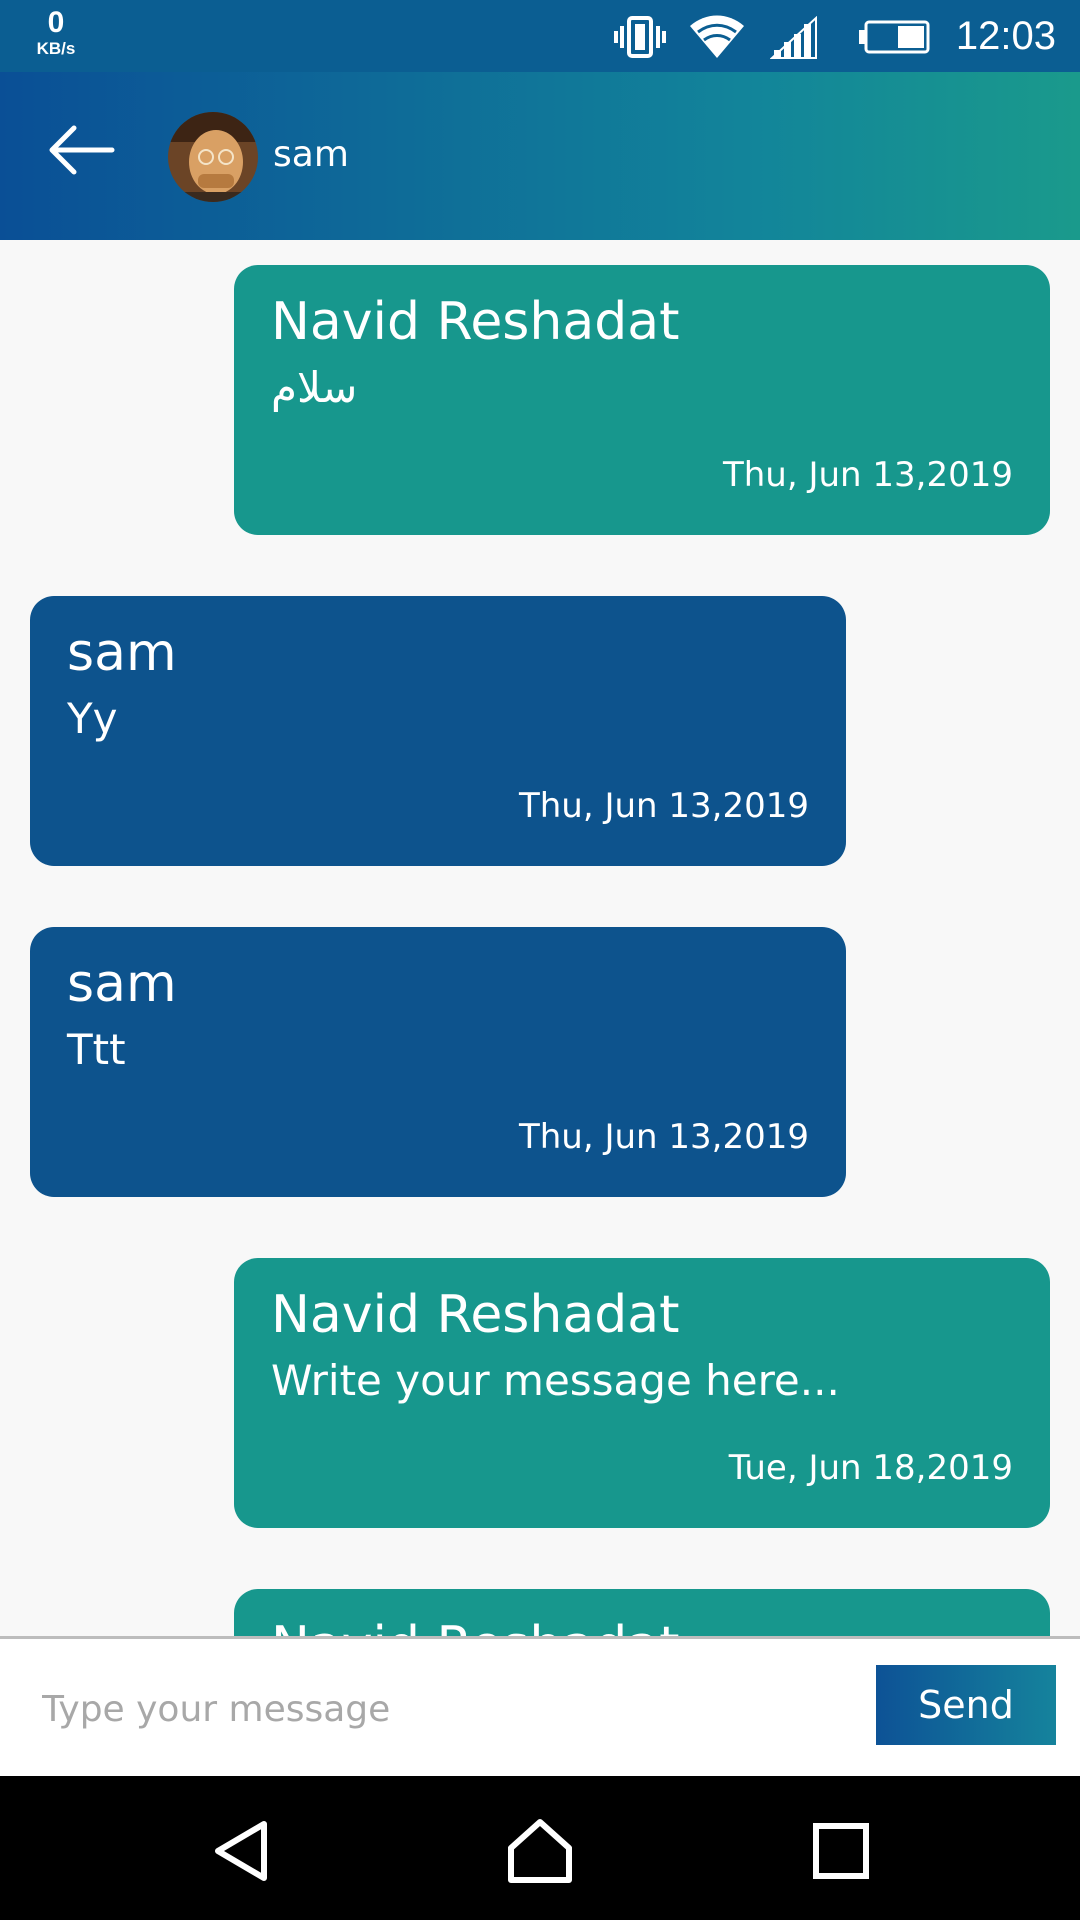 This screenshot has height=1920, width=1080. What do you see at coordinates (642, 400) in the screenshot?
I see `message-bubble-outgoing: Navid Reshadat سلام Thu, Jun 13,2019` at bounding box center [642, 400].